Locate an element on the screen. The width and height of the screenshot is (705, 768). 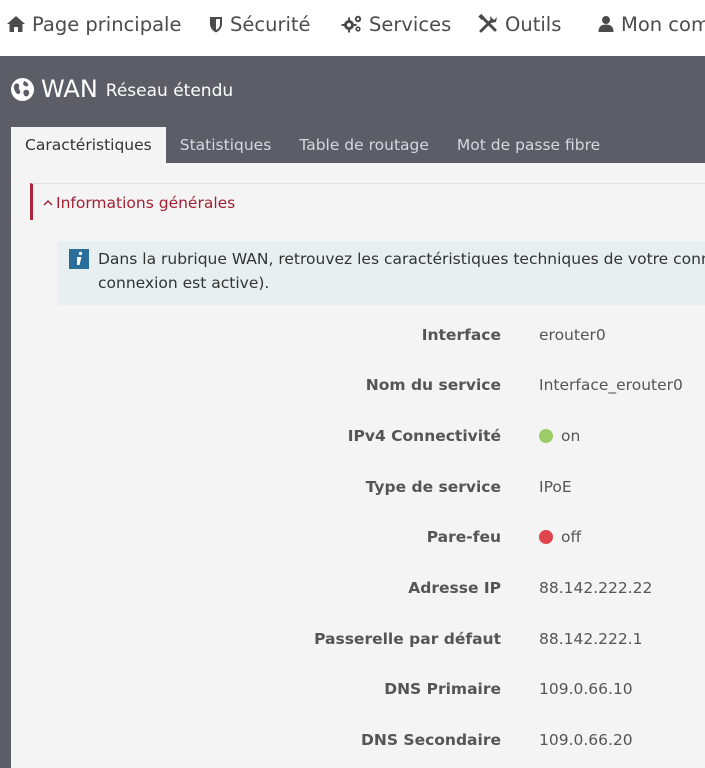
row-firewall: Pare-feu off is located at coordinates (358, 537).